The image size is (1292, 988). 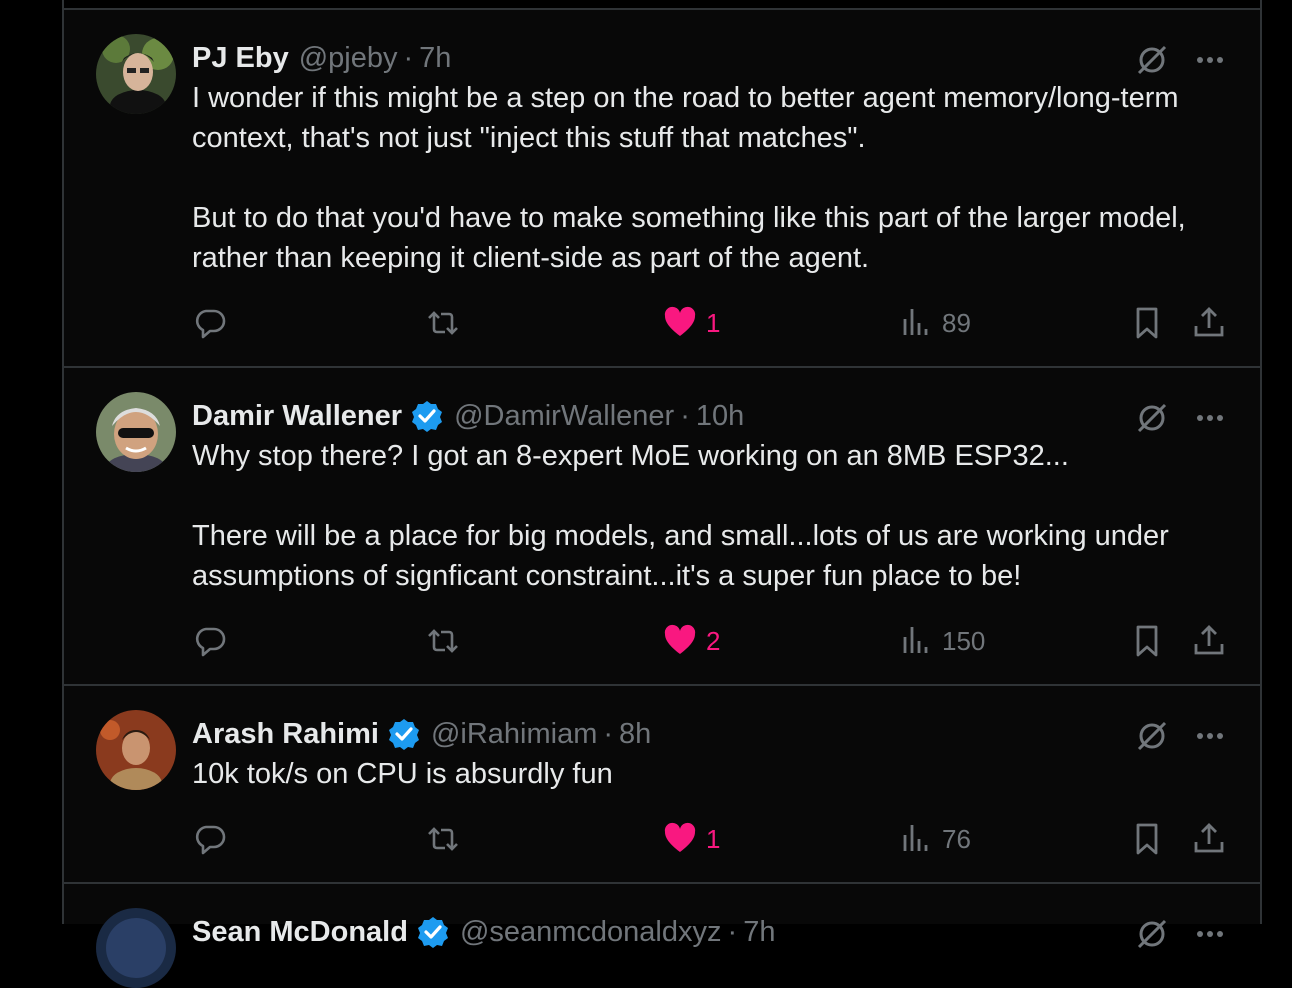 I want to click on display-name: Damir Wallener, so click(x=297, y=416).